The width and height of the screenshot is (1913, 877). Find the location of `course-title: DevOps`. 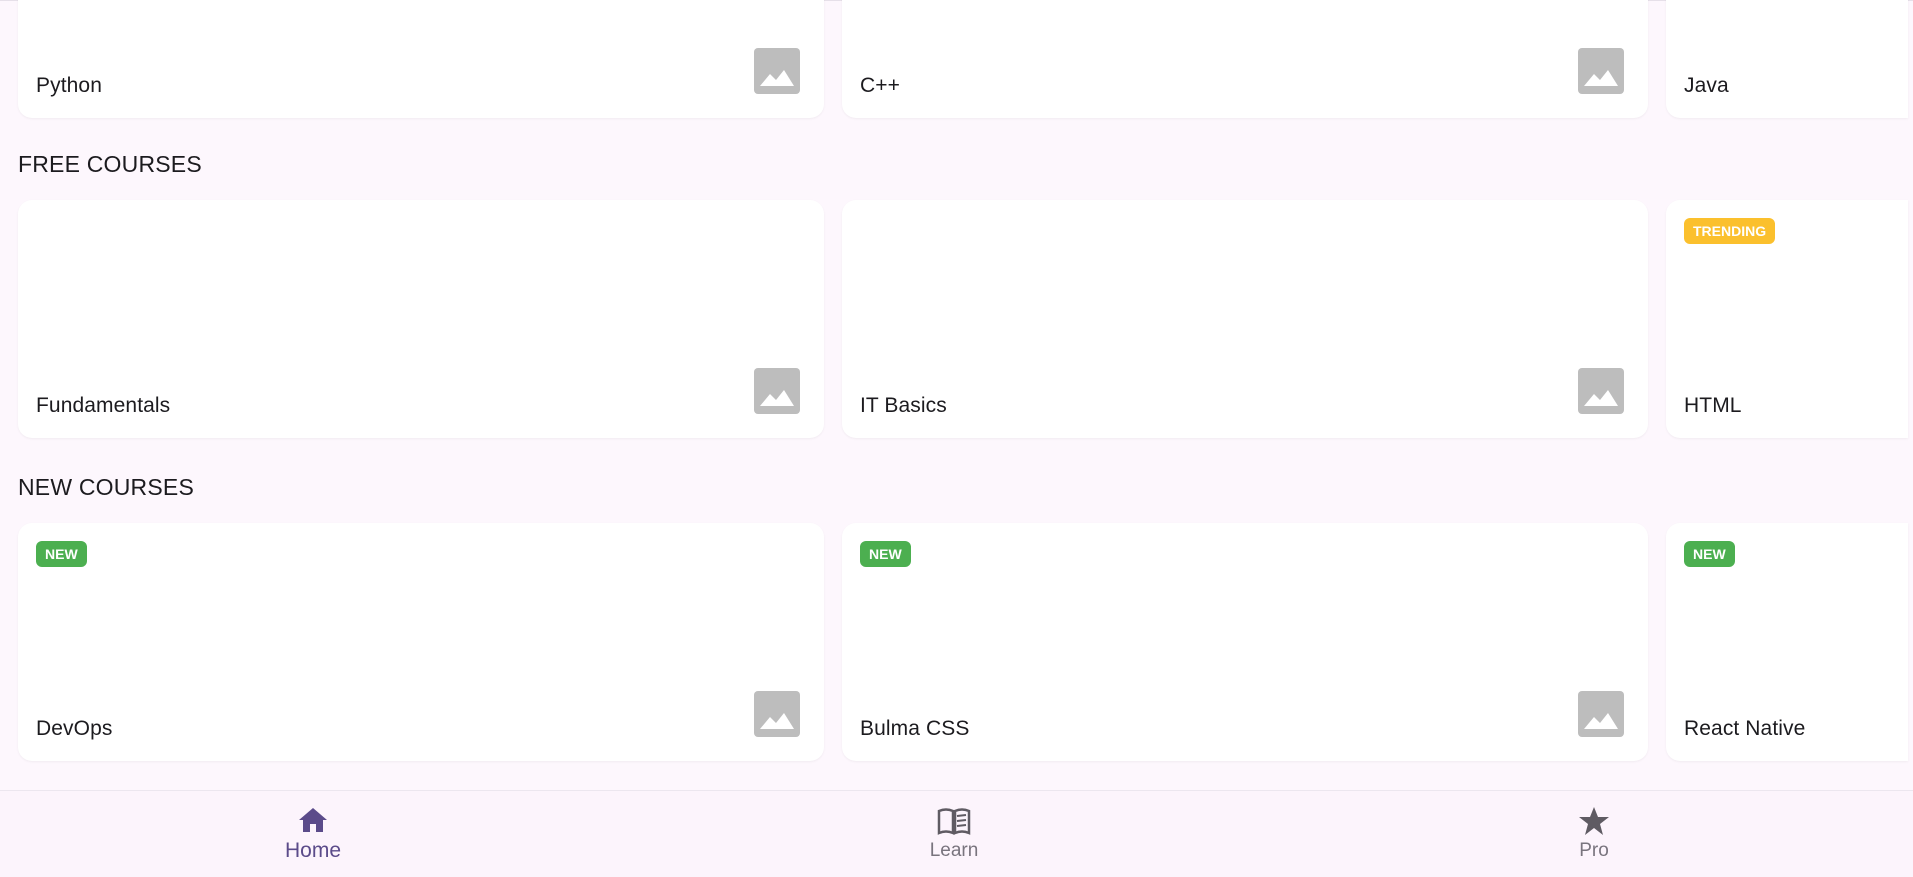

course-title: DevOps is located at coordinates (74, 728).